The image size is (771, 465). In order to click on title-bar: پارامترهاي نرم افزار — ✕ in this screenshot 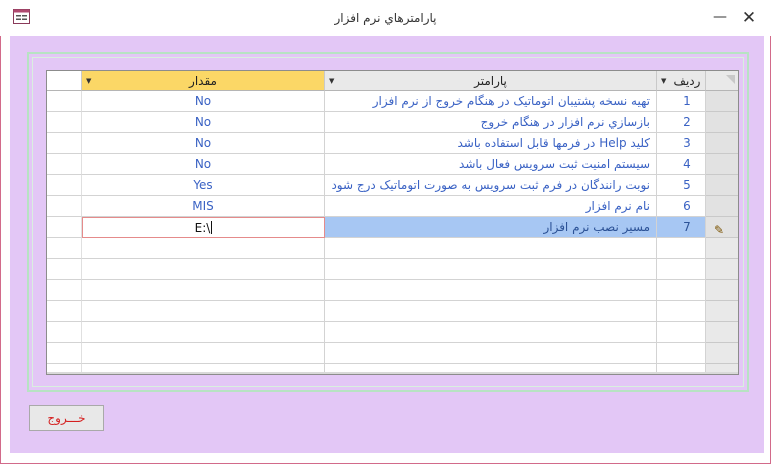, I will do `click(385, 18)`.